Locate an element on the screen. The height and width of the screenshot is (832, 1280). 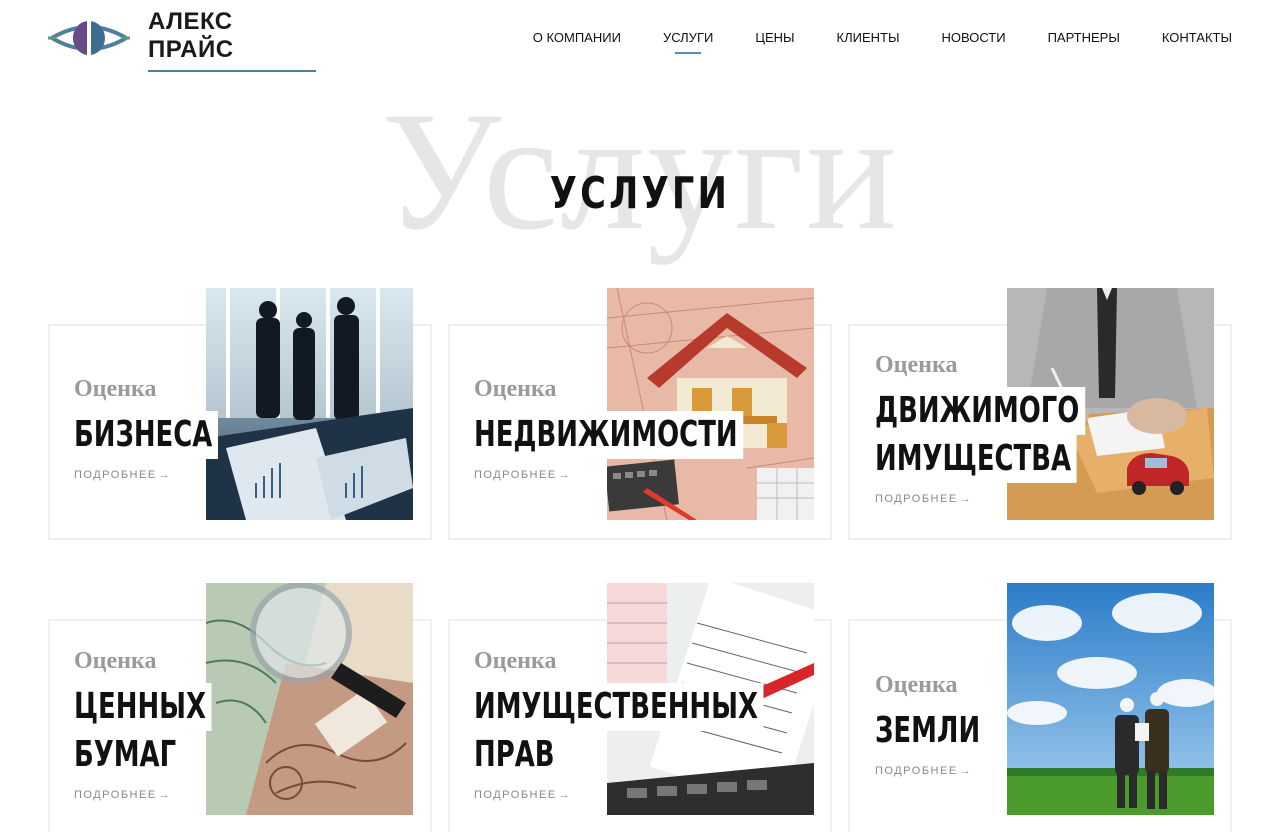
card-title: ЗЕМЛИ is located at coordinates (930, 731).